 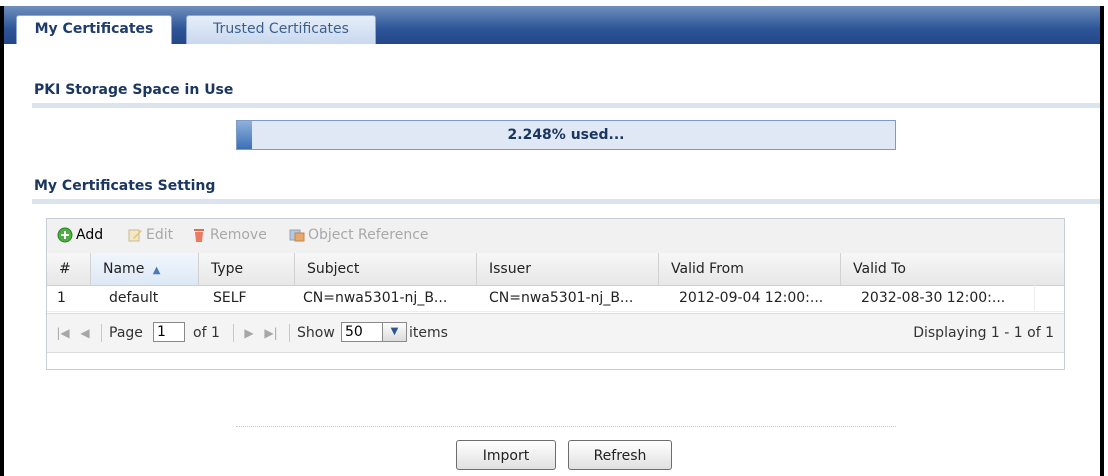 What do you see at coordinates (65, 235) in the screenshot?
I see `add-icon` at bounding box center [65, 235].